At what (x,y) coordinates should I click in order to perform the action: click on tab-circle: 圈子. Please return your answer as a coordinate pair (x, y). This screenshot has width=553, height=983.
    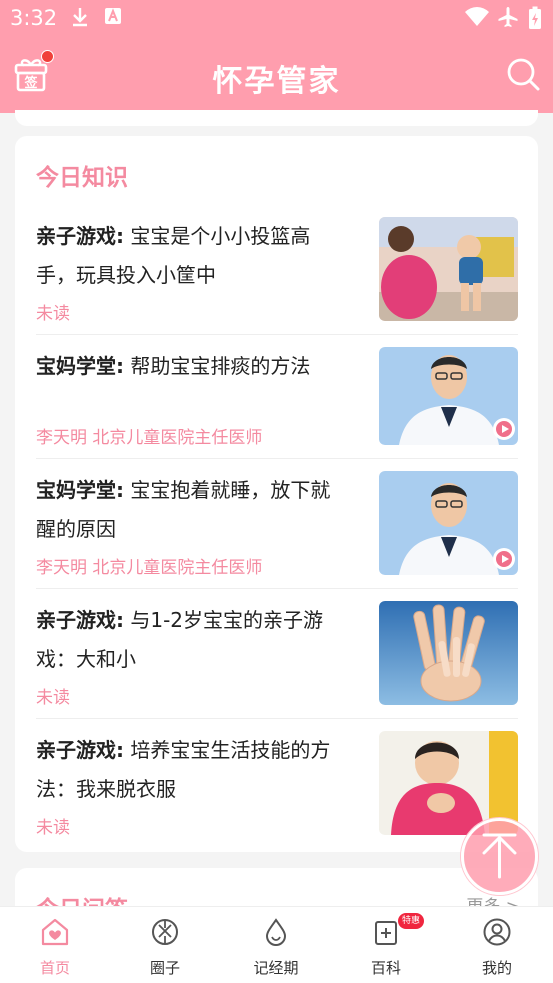
    Looking at the image, I should click on (165, 945).